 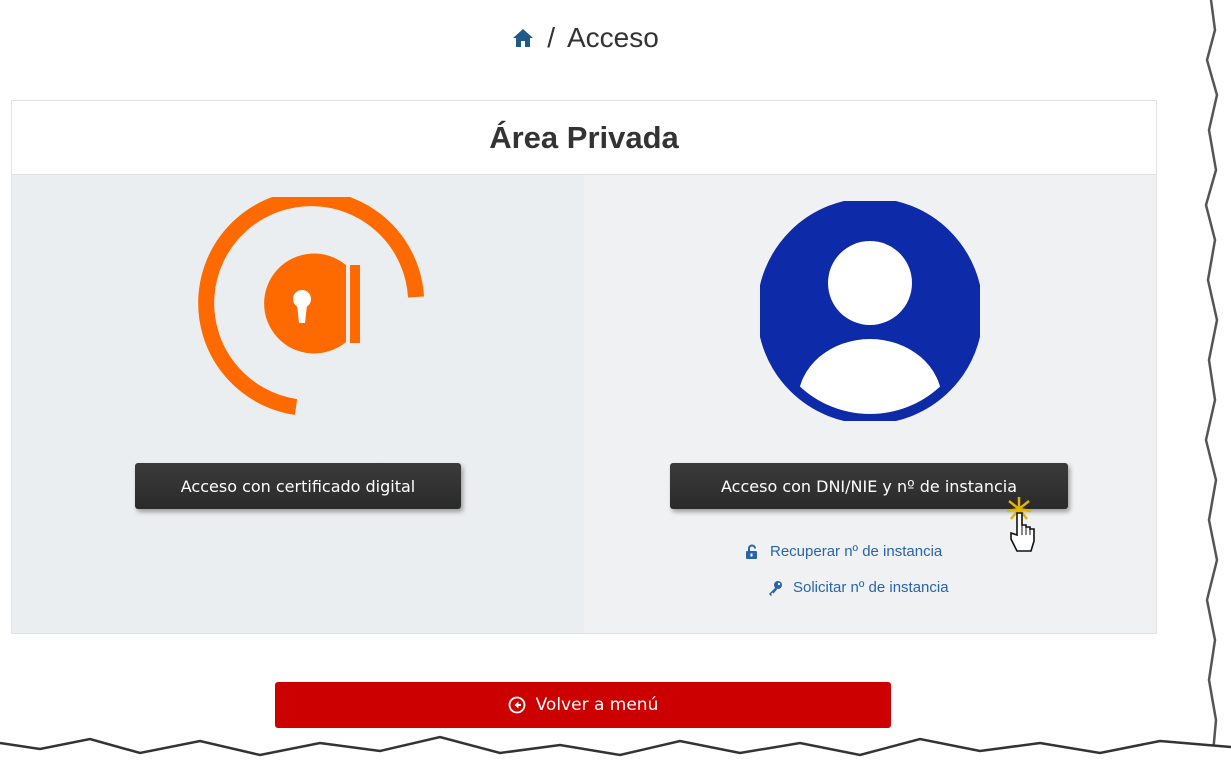 I want to click on back-to-menu-button: Volver a menú, so click(x=583, y=705).